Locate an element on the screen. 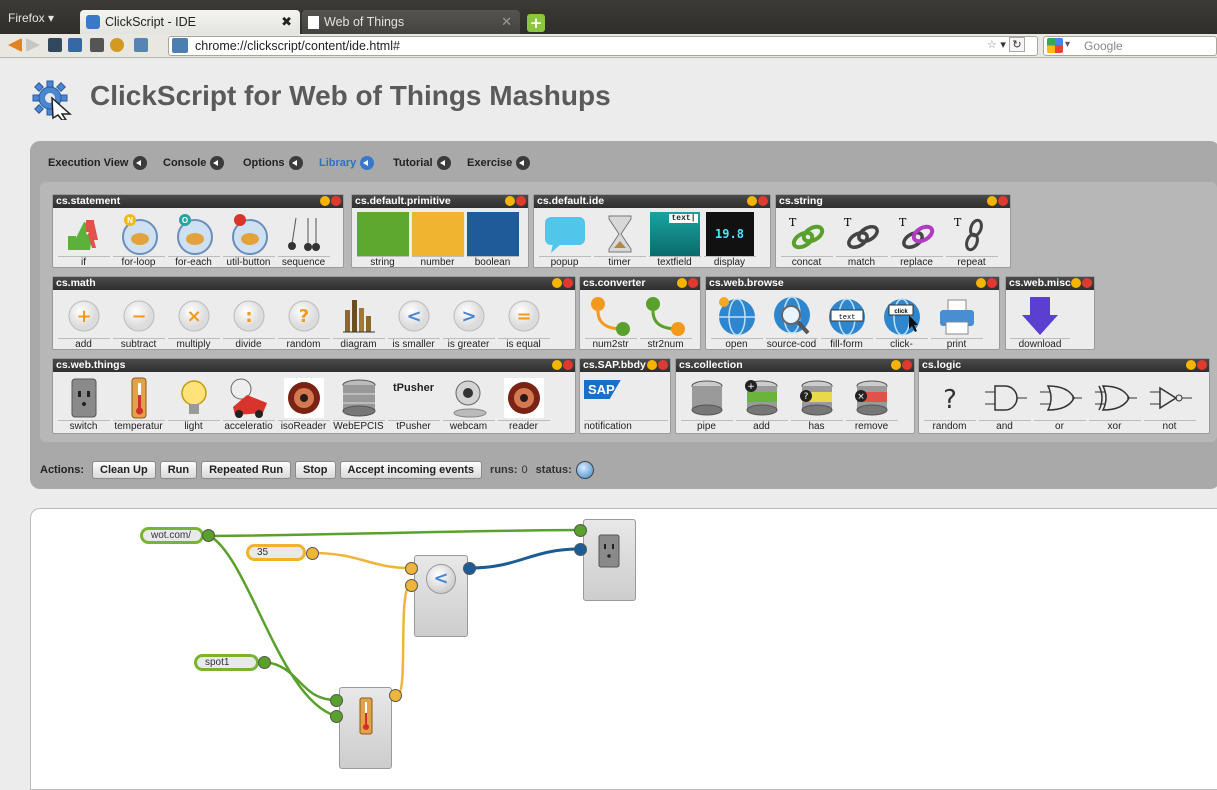 Image resolution: width=1217 pixels, height=790 pixels. search-engine-icon is located at coordinates (1055, 45).